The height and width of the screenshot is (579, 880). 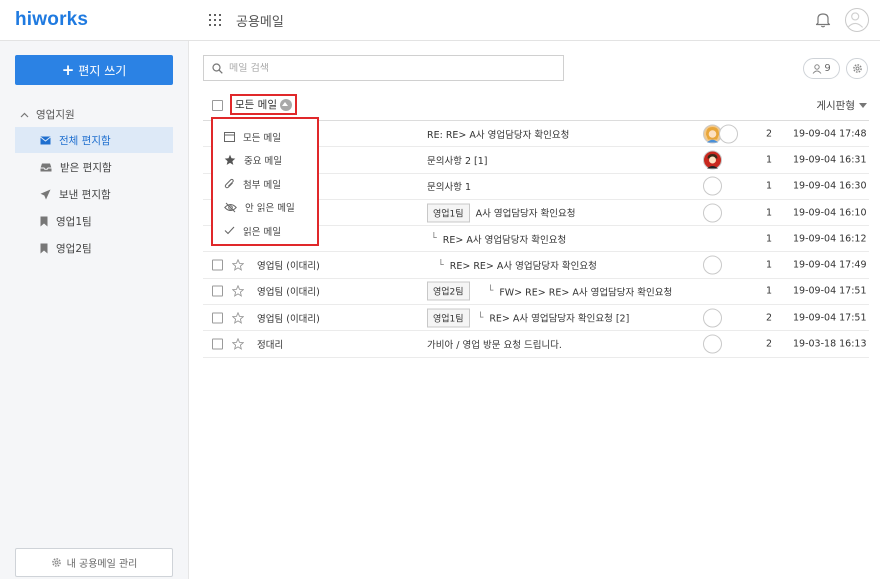 I want to click on top-header: hiworks 공용메일, so click(x=440, y=20).